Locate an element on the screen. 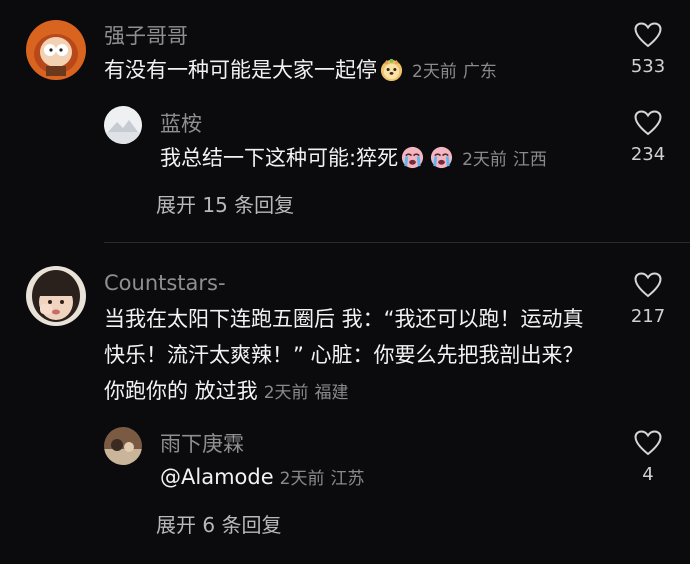 The width and height of the screenshot is (690, 564). like-button: 533 is located at coordinates (648, 49).